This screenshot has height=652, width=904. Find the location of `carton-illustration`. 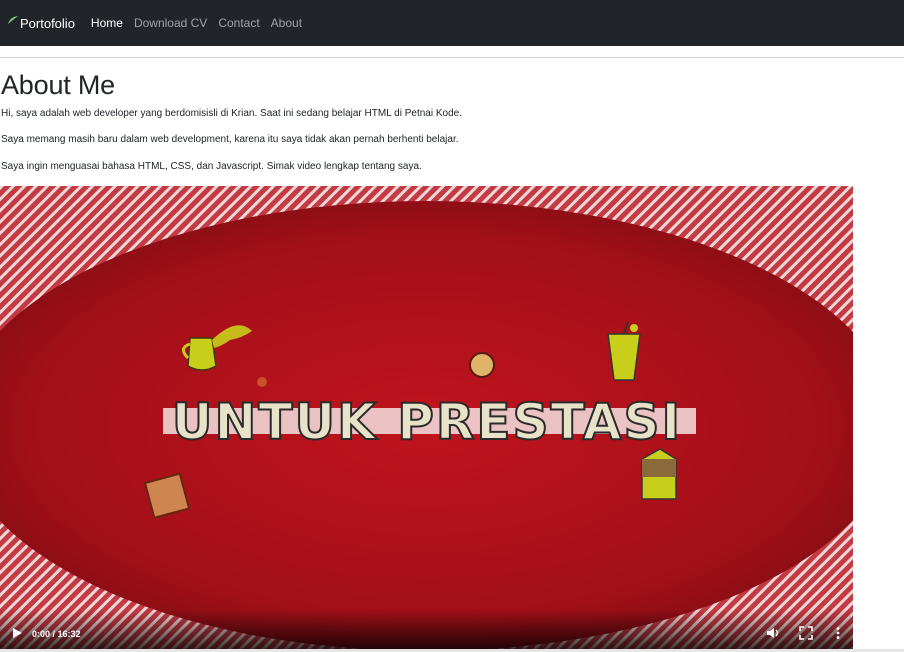

carton-illustration is located at coordinates (659, 474).